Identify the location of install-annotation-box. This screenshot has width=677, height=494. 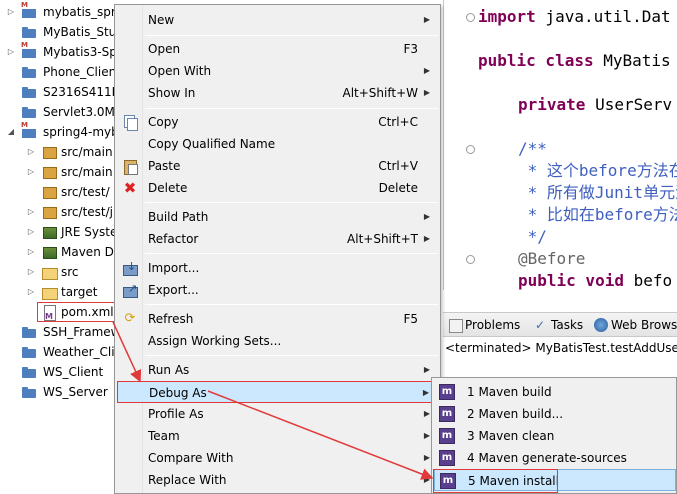
(495, 481).